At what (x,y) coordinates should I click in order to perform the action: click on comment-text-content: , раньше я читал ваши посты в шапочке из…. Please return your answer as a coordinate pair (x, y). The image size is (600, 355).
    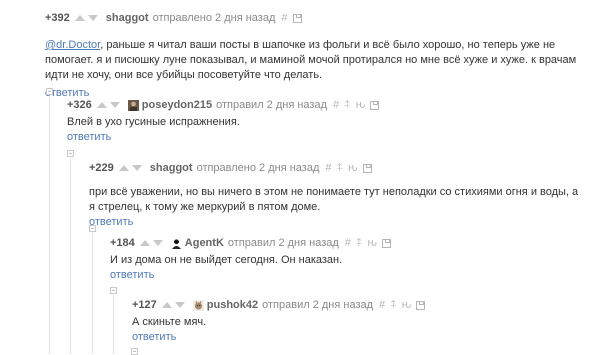
    Looking at the image, I should click on (311, 60).